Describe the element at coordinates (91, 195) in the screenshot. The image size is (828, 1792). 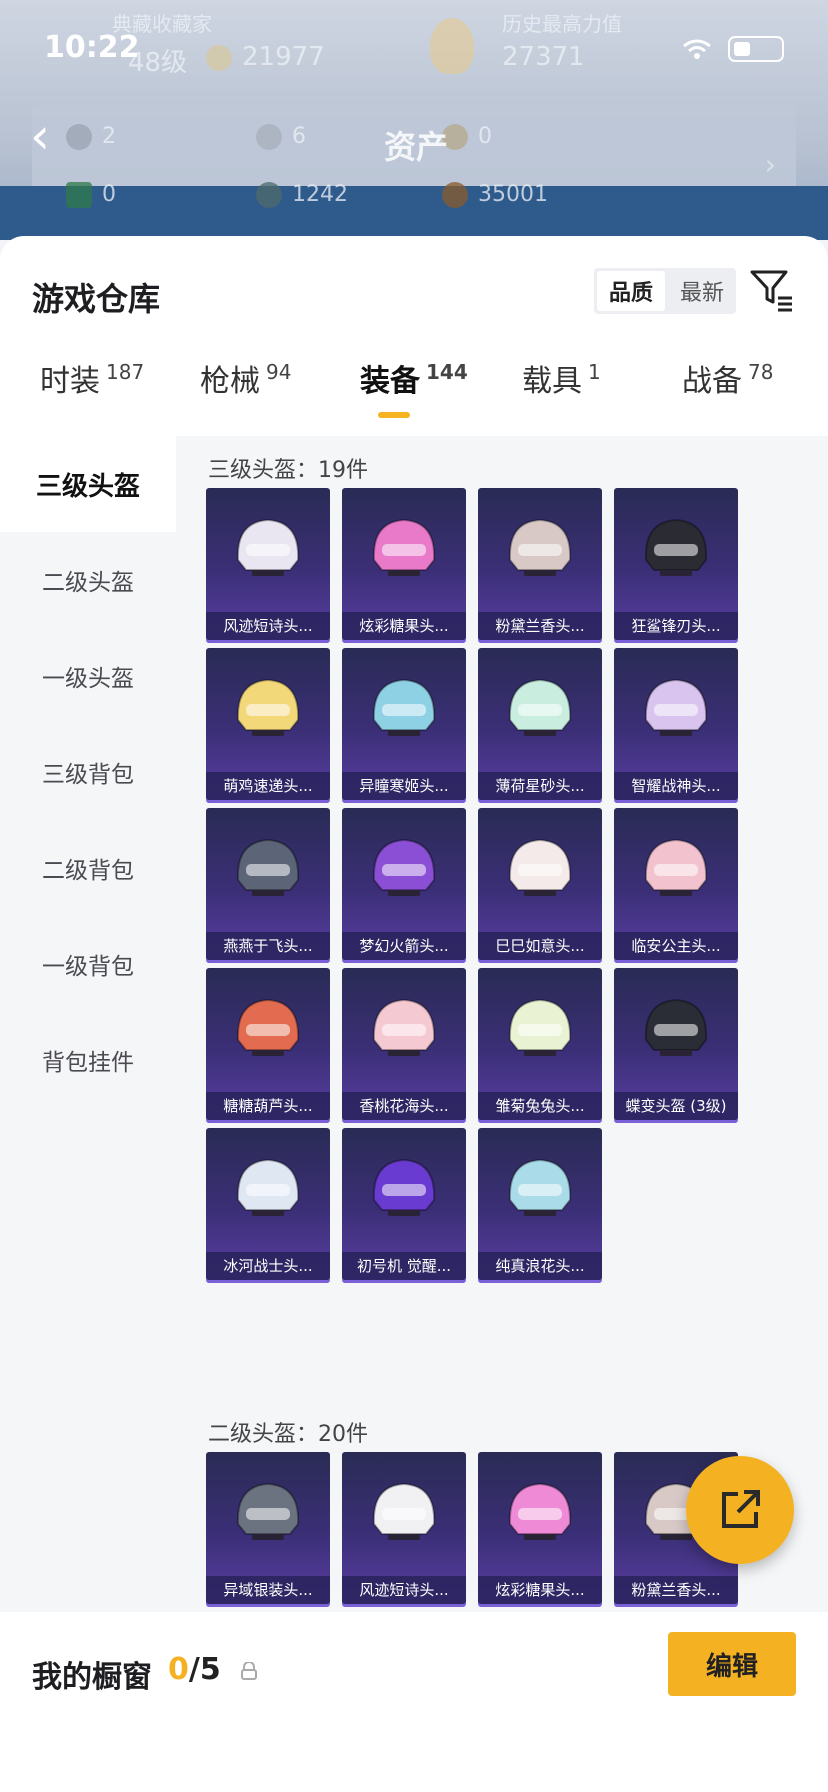
I see `asset-row2-a: 0` at that location.